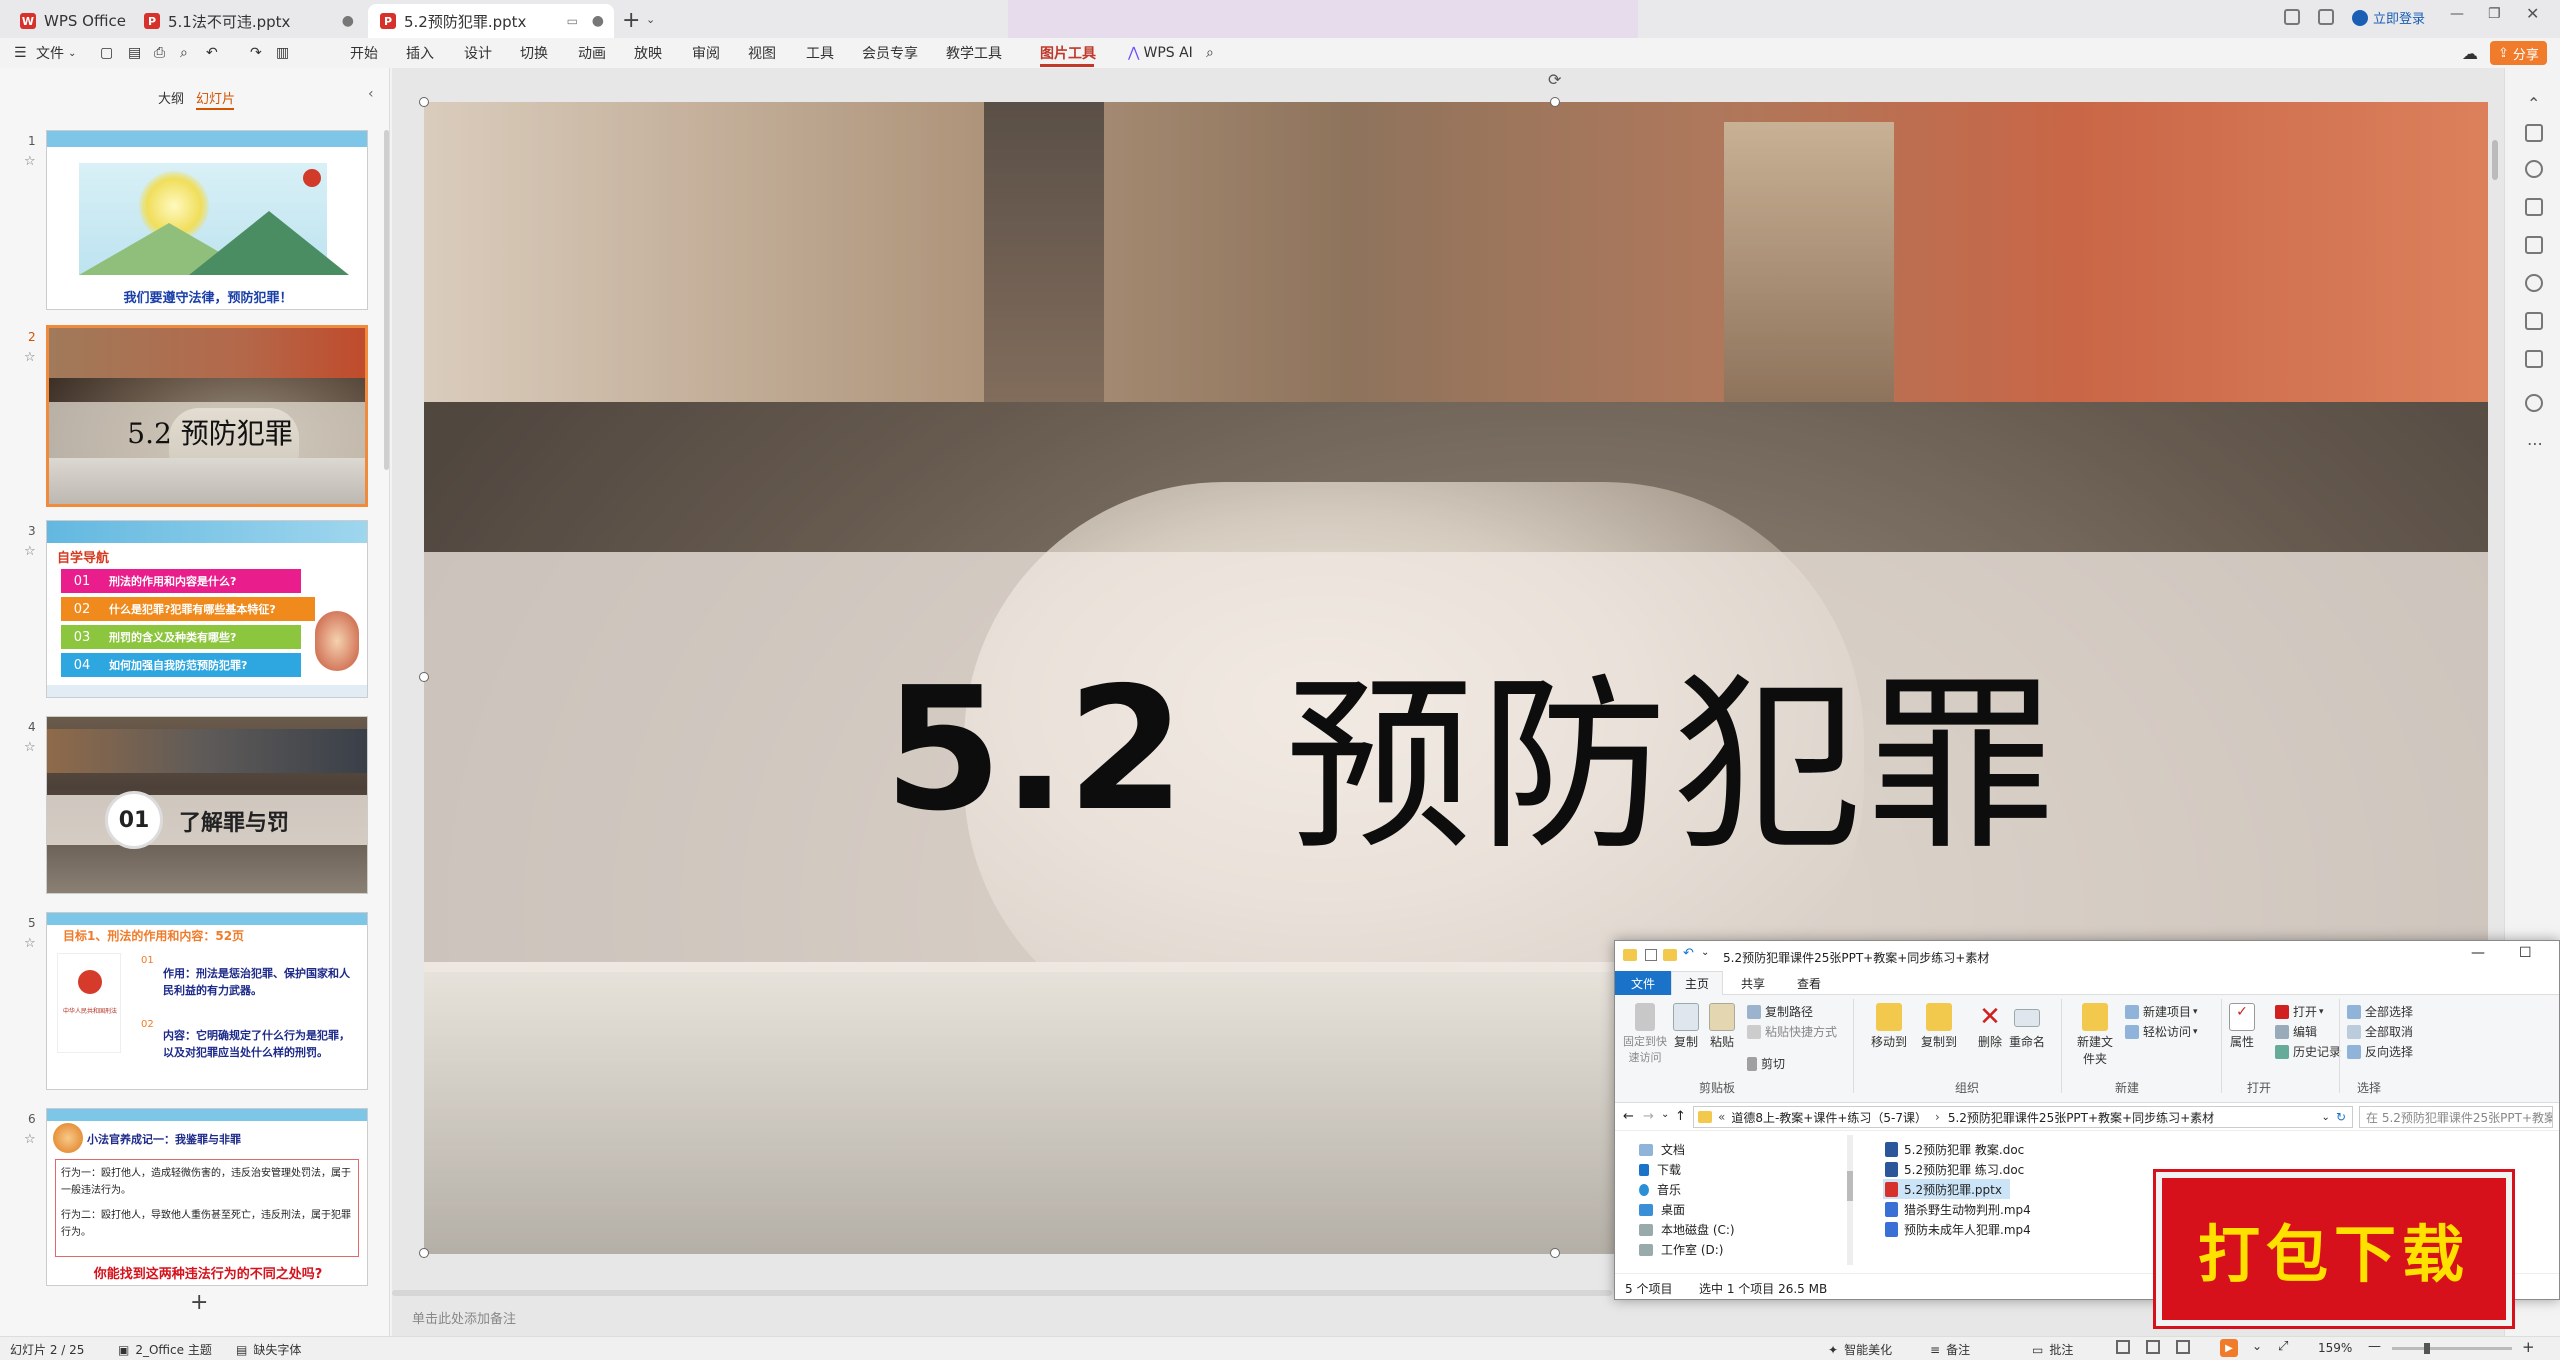  I want to click on menu-design: 设计, so click(478, 53).